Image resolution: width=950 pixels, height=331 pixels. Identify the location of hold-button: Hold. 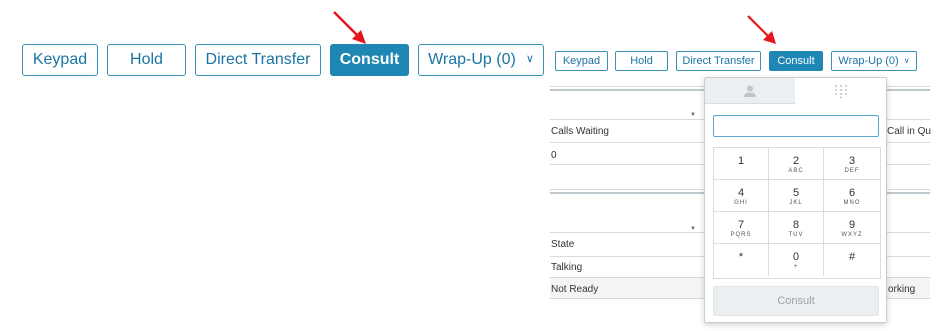
(146, 60).